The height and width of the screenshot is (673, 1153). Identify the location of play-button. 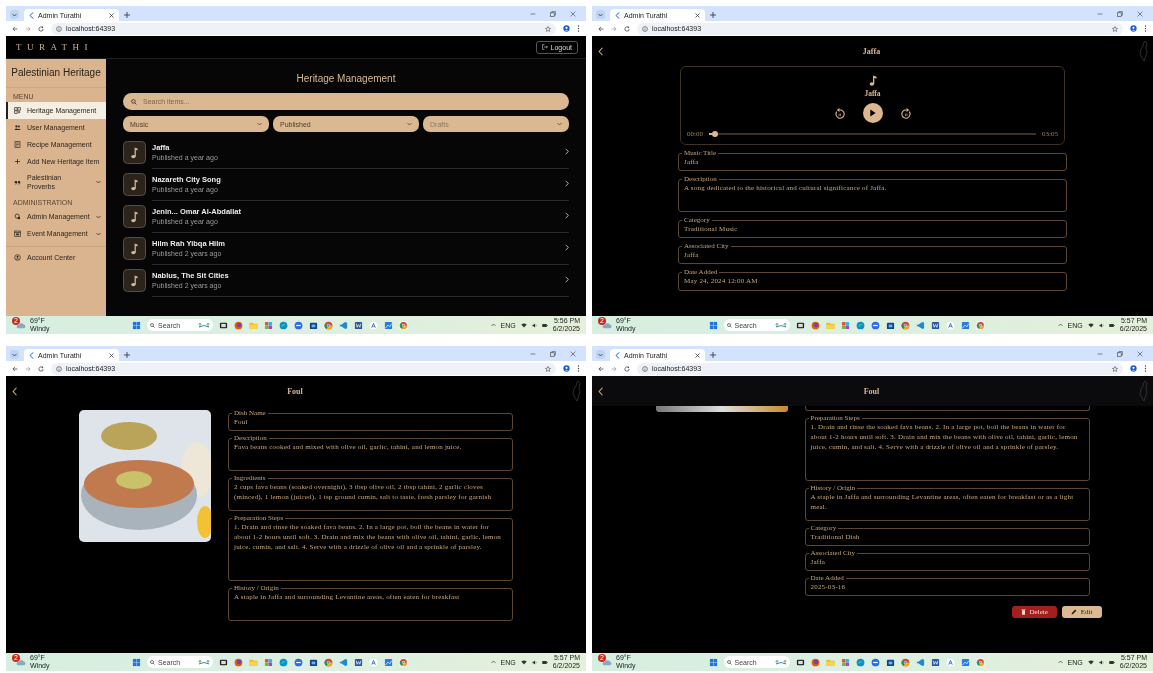
(872, 113).